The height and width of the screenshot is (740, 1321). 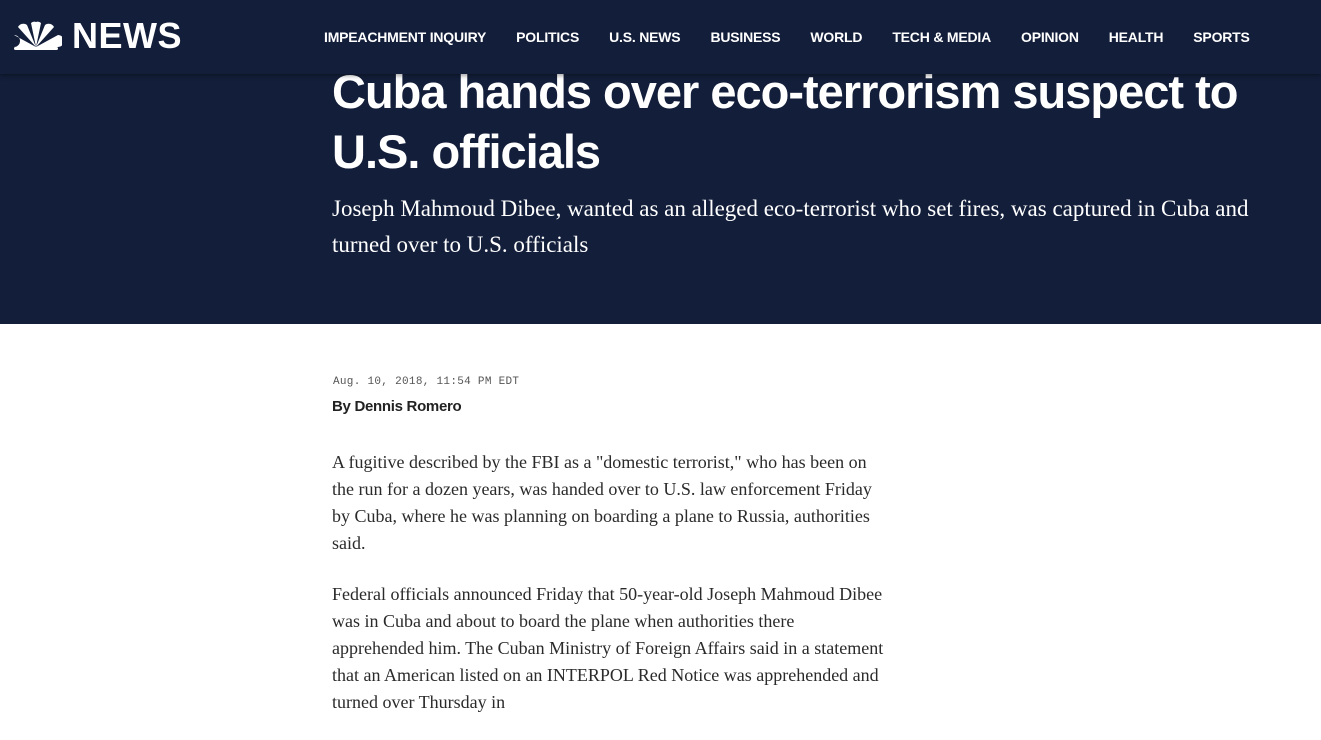 I want to click on article-timestamp: Aug. 10, 2018, 11:54 PM EDT, so click(x=426, y=382).